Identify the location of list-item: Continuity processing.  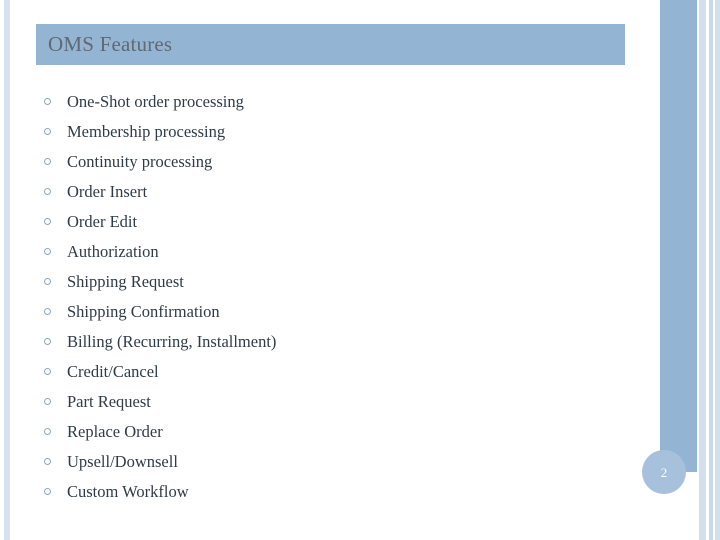
(330, 162).